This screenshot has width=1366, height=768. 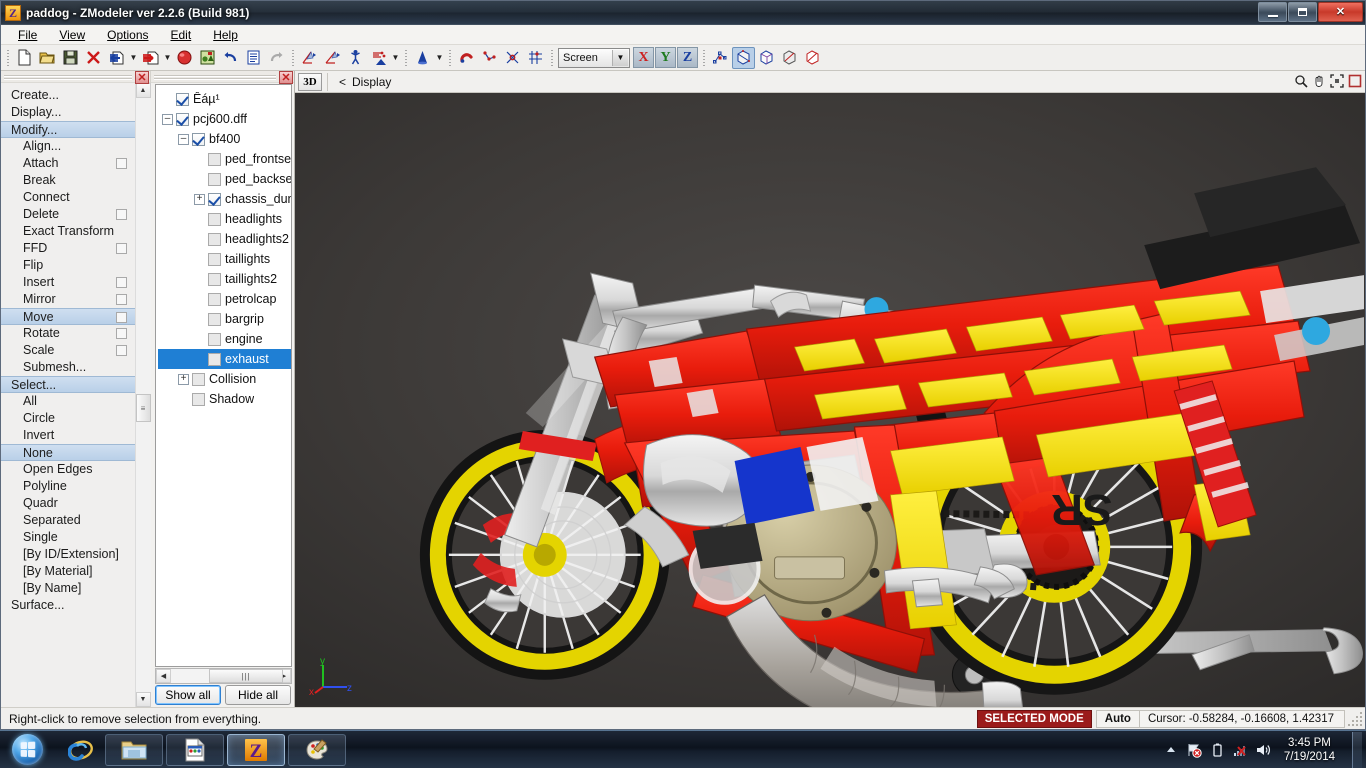 I want to click on axis-toggle-x: X, so click(x=643, y=57).